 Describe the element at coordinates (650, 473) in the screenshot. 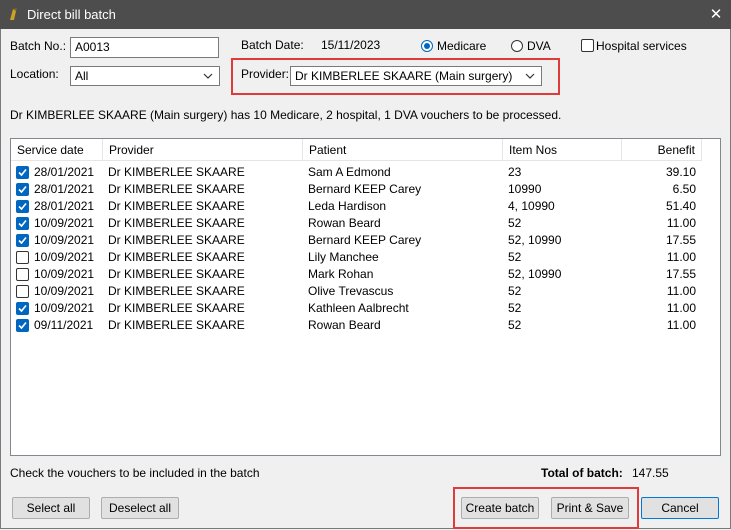

I see `total-value: 147.55` at that location.